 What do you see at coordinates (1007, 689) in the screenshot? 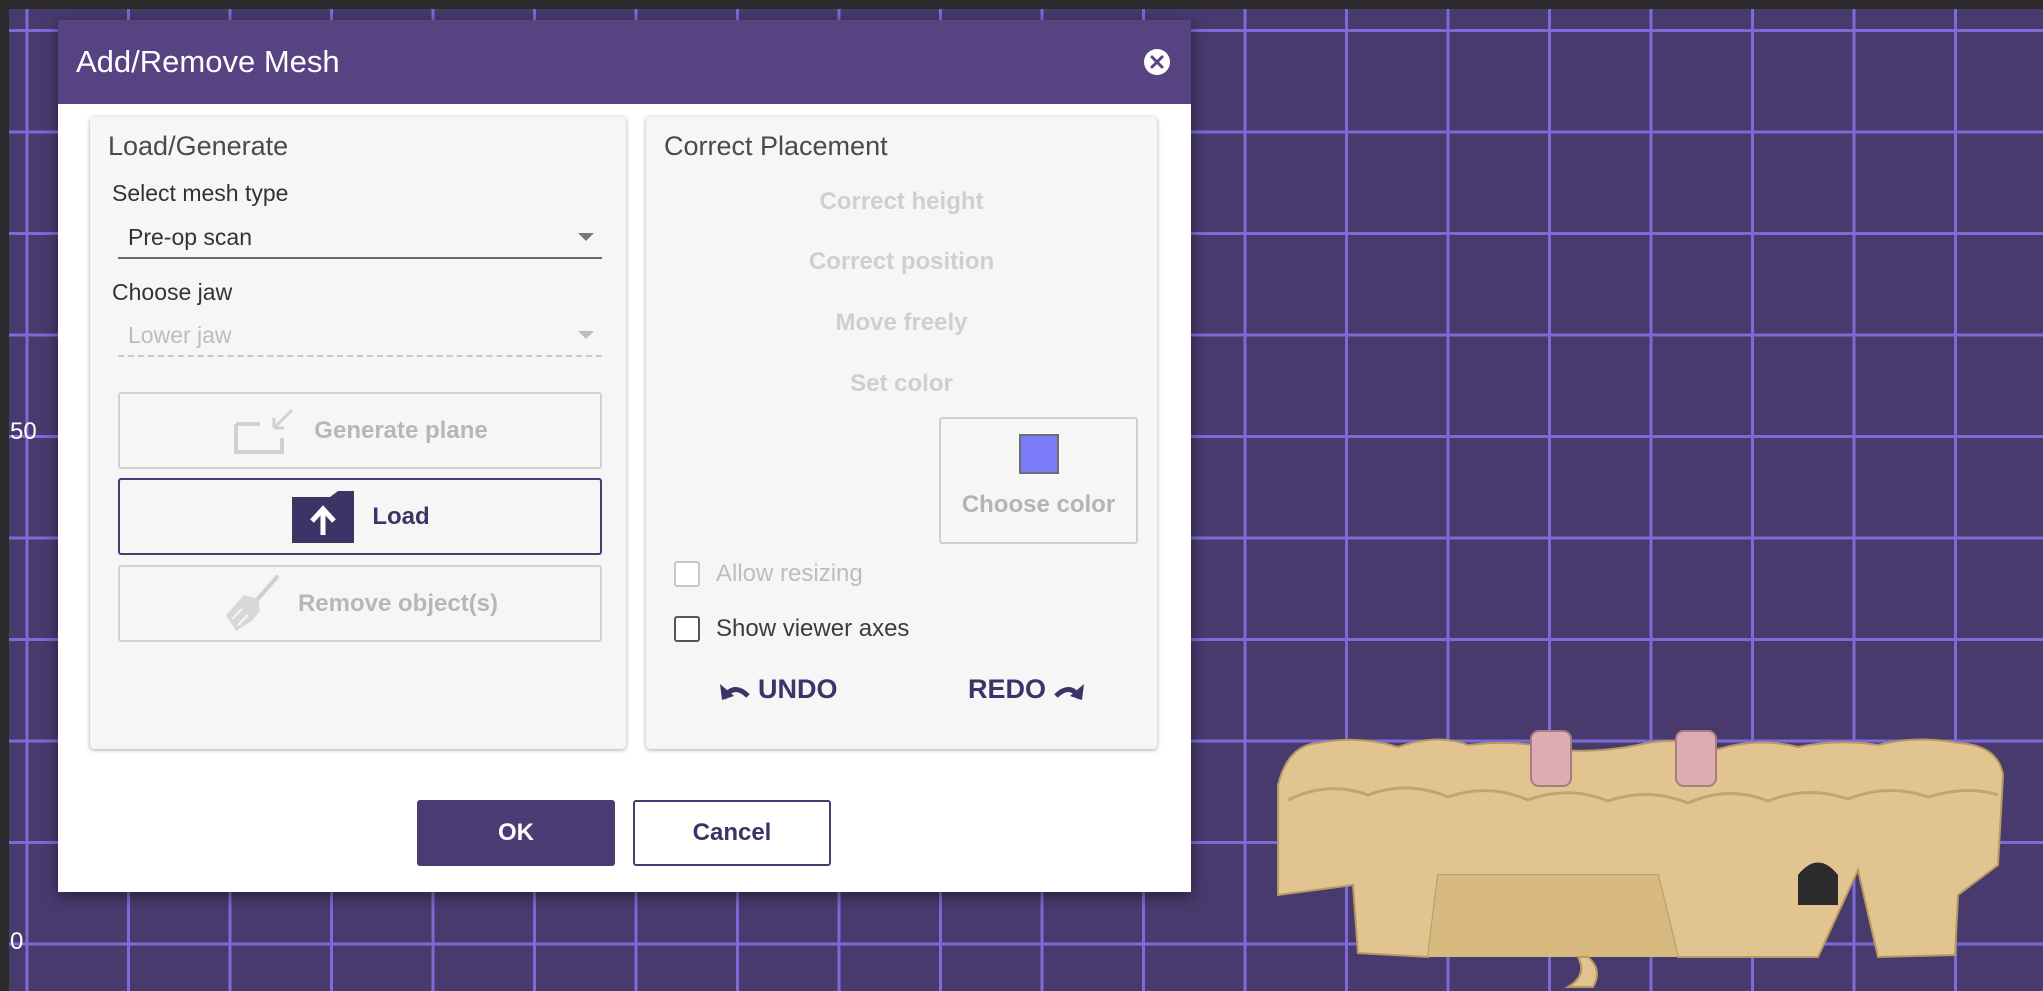
I see `redo-label: REDO` at bounding box center [1007, 689].